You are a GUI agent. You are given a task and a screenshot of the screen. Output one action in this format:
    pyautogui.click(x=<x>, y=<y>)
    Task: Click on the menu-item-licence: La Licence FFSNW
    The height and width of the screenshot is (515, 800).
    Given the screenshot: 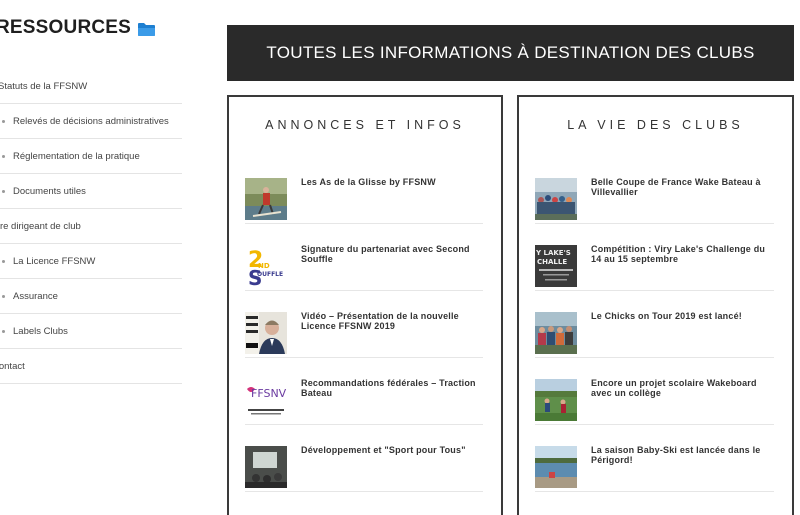 What is the action you would take?
    pyautogui.click(x=91, y=261)
    